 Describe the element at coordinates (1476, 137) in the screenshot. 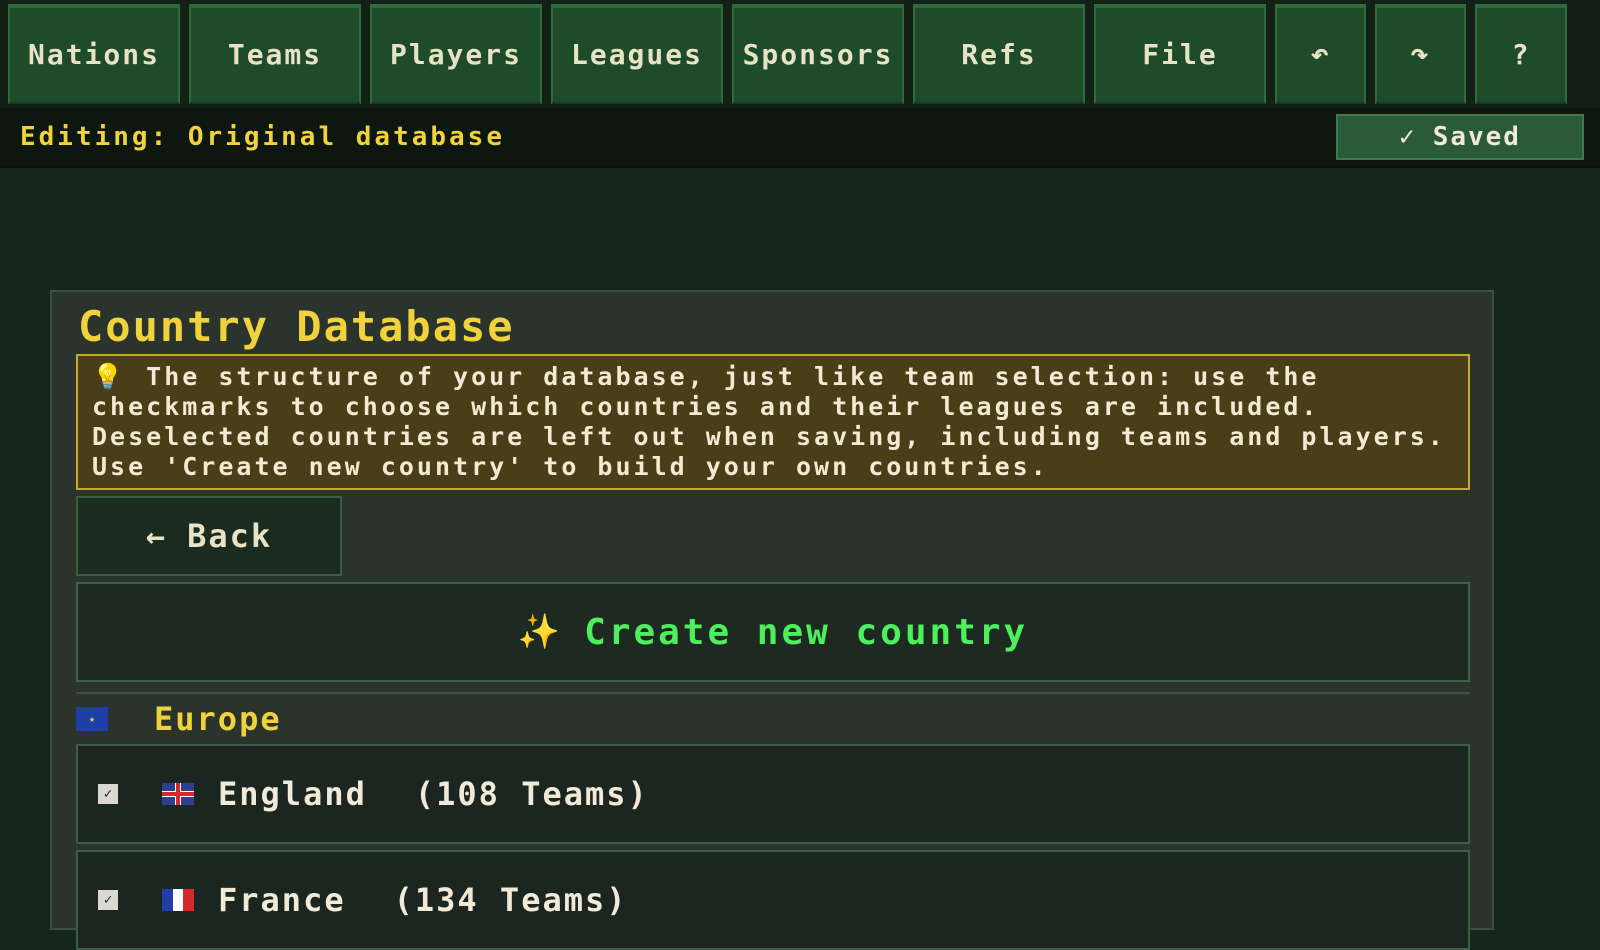

I see `saved-label: Saved` at that location.